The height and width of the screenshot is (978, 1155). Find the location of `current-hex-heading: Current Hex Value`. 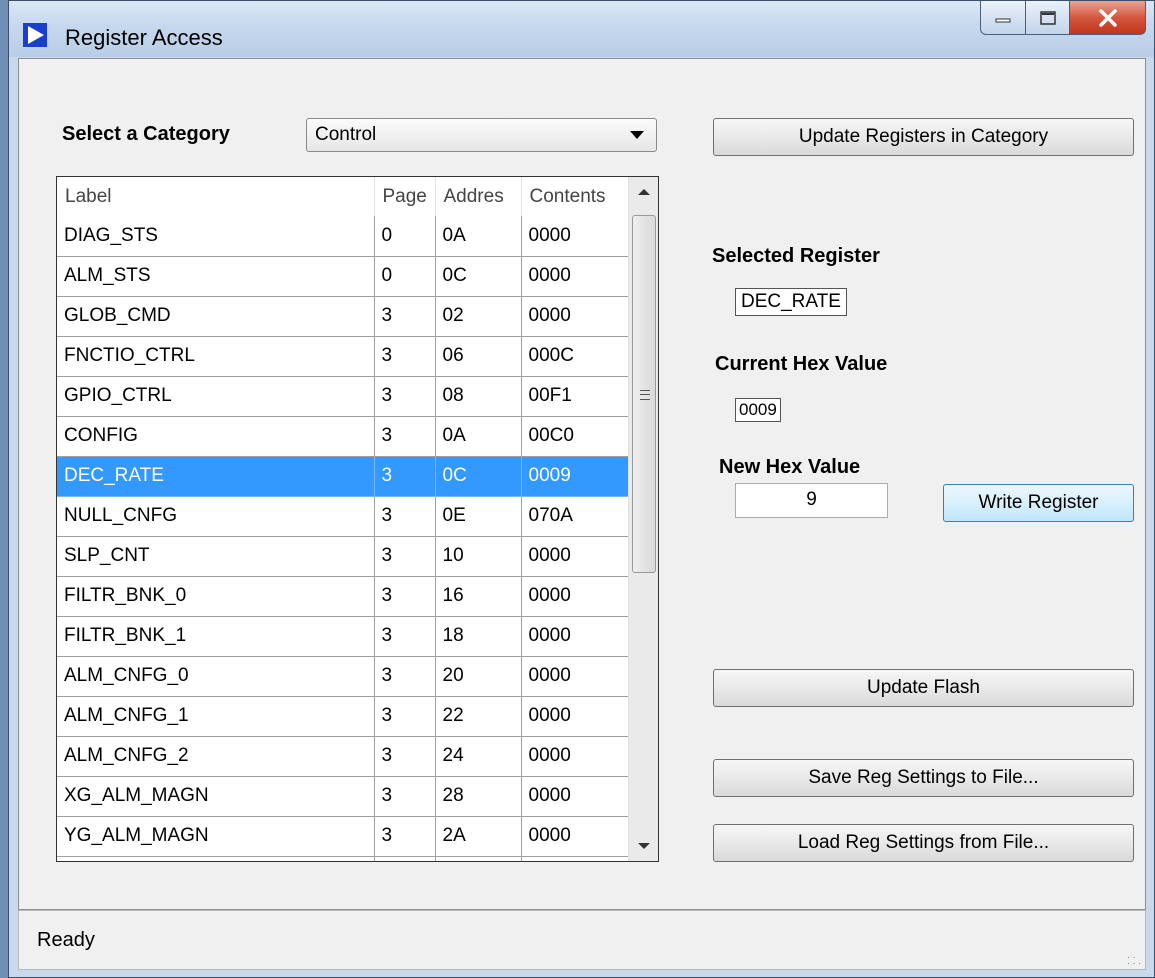

current-hex-heading: Current Hex Value is located at coordinates (801, 364).